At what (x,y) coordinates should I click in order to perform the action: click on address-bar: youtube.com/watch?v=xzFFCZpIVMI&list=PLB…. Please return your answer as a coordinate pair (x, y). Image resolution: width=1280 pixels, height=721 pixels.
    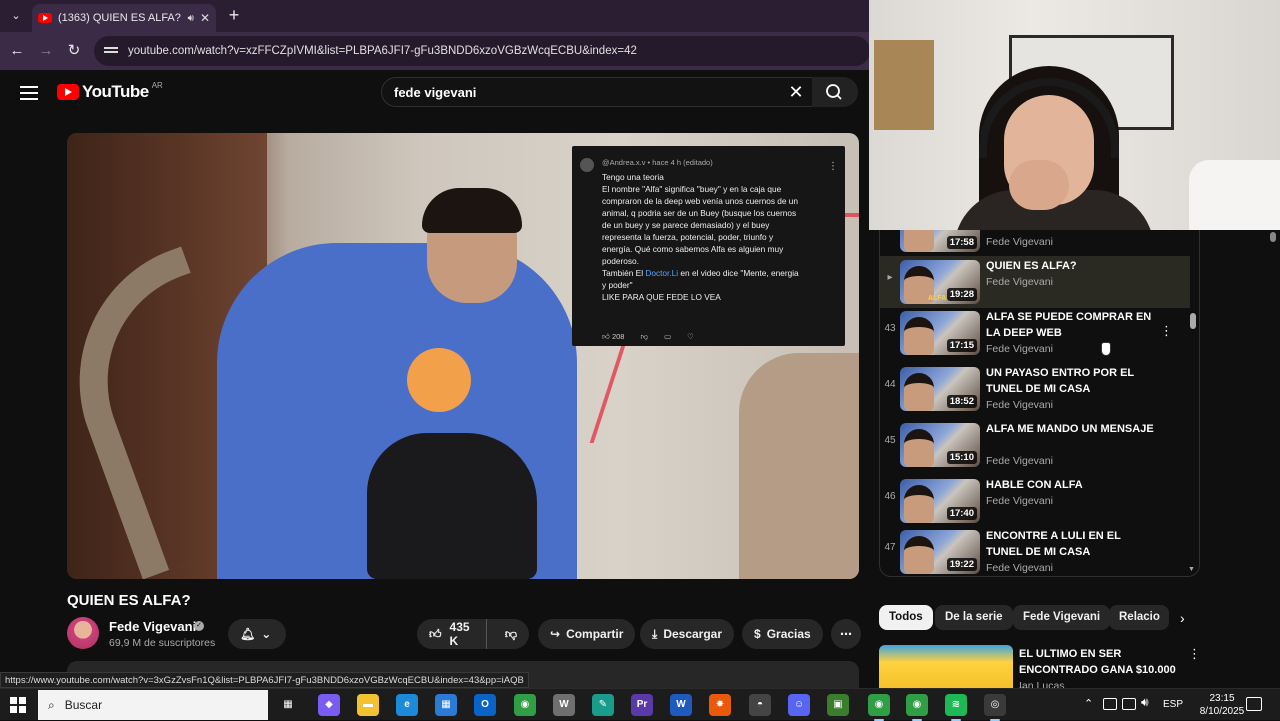
    Looking at the image, I should click on (482, 51).